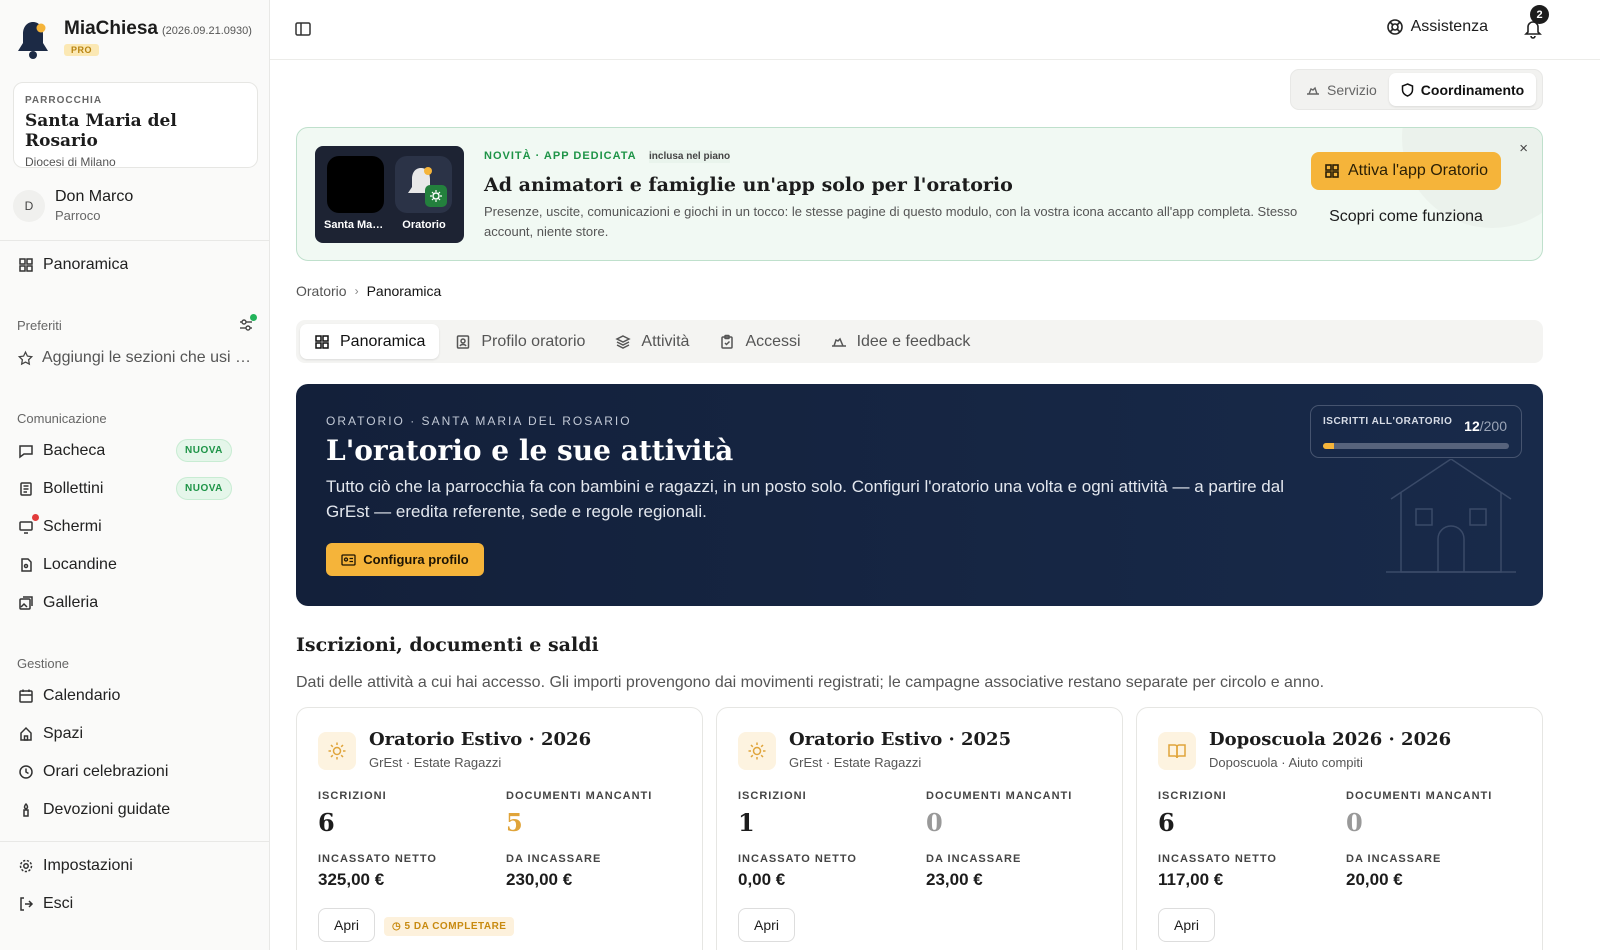 This screenshot has width=1600, height=950. Describe the element at coordinates (1449, 26) in the screenshot. I see `help-label: Assistenza` at that location.